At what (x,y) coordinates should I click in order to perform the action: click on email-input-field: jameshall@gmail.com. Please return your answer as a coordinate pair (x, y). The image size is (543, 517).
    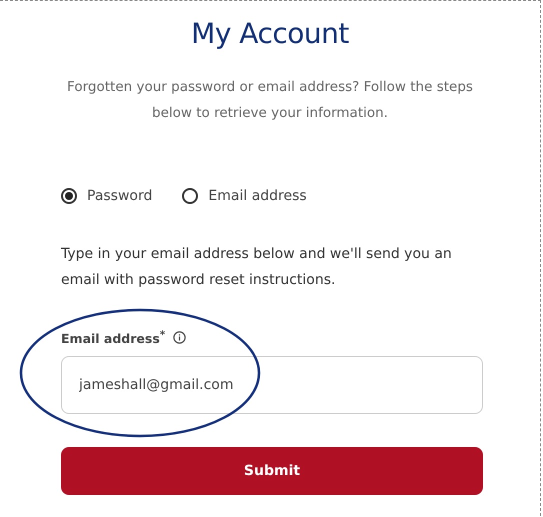
    Looking at the image, I should click on (272, 385).